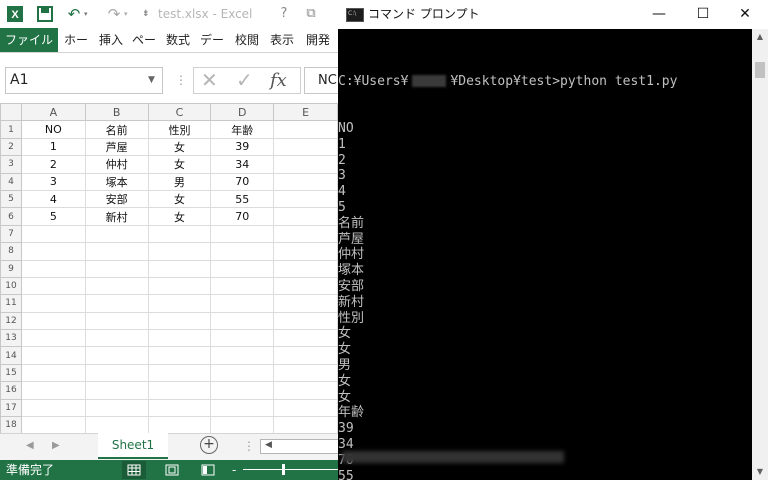  What do you see at coordinates (11, 216) in the screenshot?
I see `row-header: 6` at bounding box center [11, 216].